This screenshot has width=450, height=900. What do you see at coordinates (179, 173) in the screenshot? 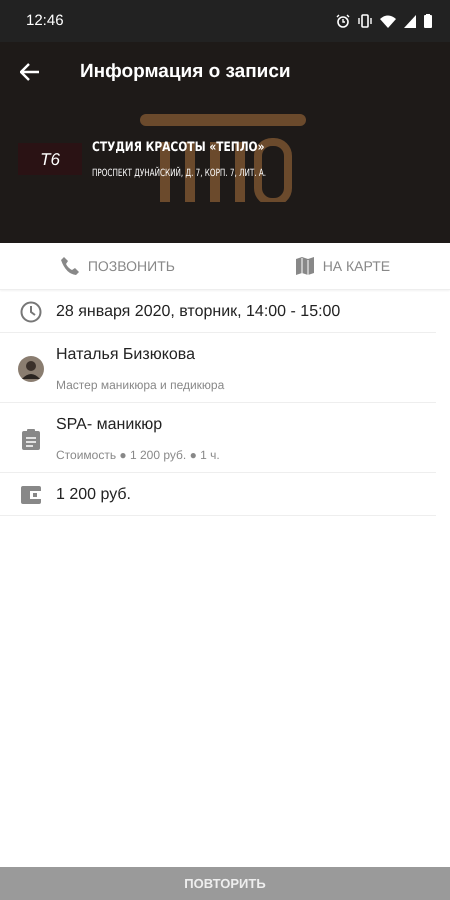
I see `salon-address: ПРОСПЕКТ ДУНАЙСКИЙ, Д. 7, КОРП. 7, ЛИТ. А.` at bounding box center [179, 173].